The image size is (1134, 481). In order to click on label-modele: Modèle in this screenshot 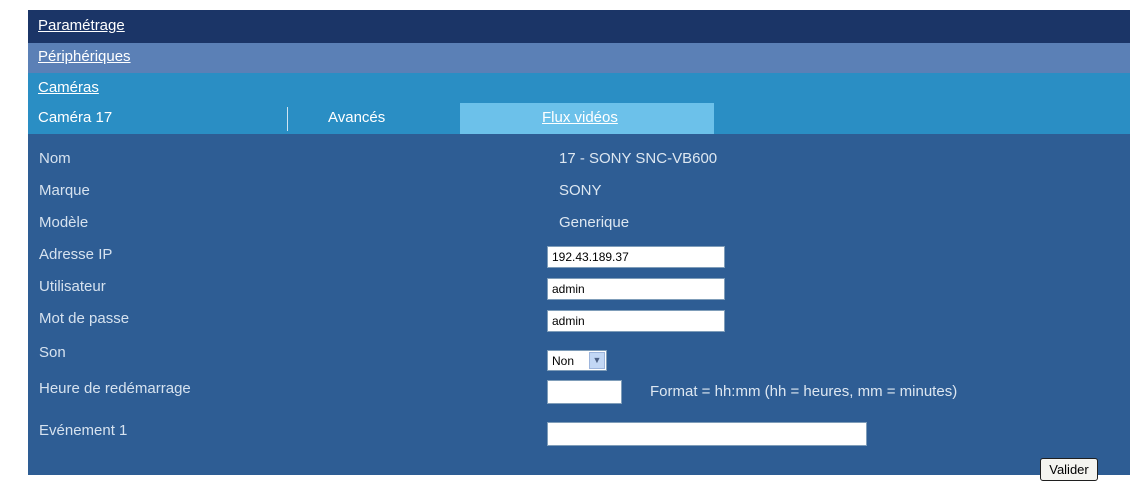, I will do `click(64, 222)`.